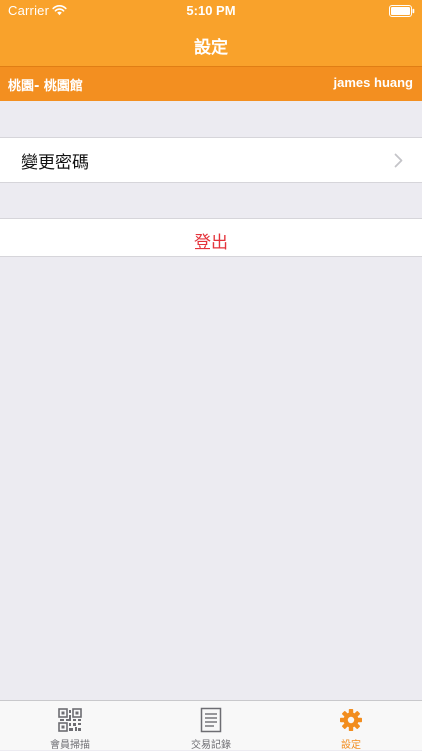 This screenshot has height=751, width=422. I want to click on change-password-row: 變更密碼, so click(211, 160).